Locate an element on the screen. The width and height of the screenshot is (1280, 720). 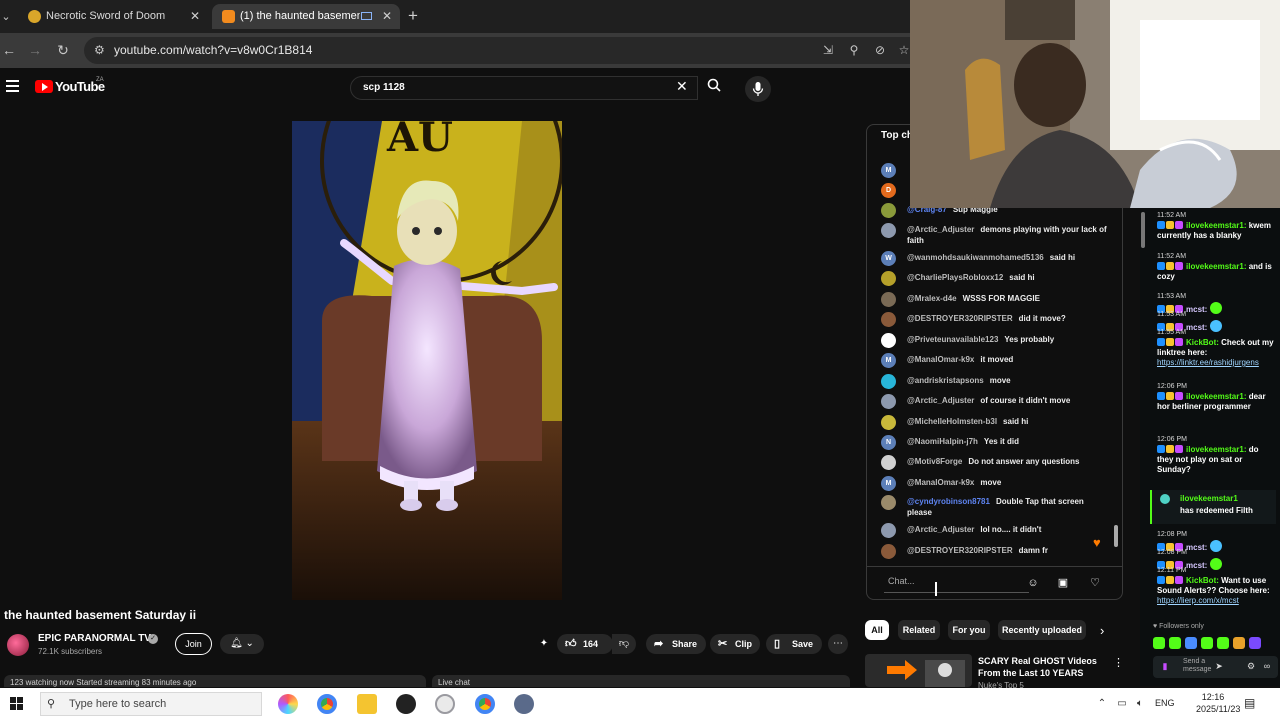
chip-recently-uploaded: Recently uploaded is located at coordinates (1042, 630).